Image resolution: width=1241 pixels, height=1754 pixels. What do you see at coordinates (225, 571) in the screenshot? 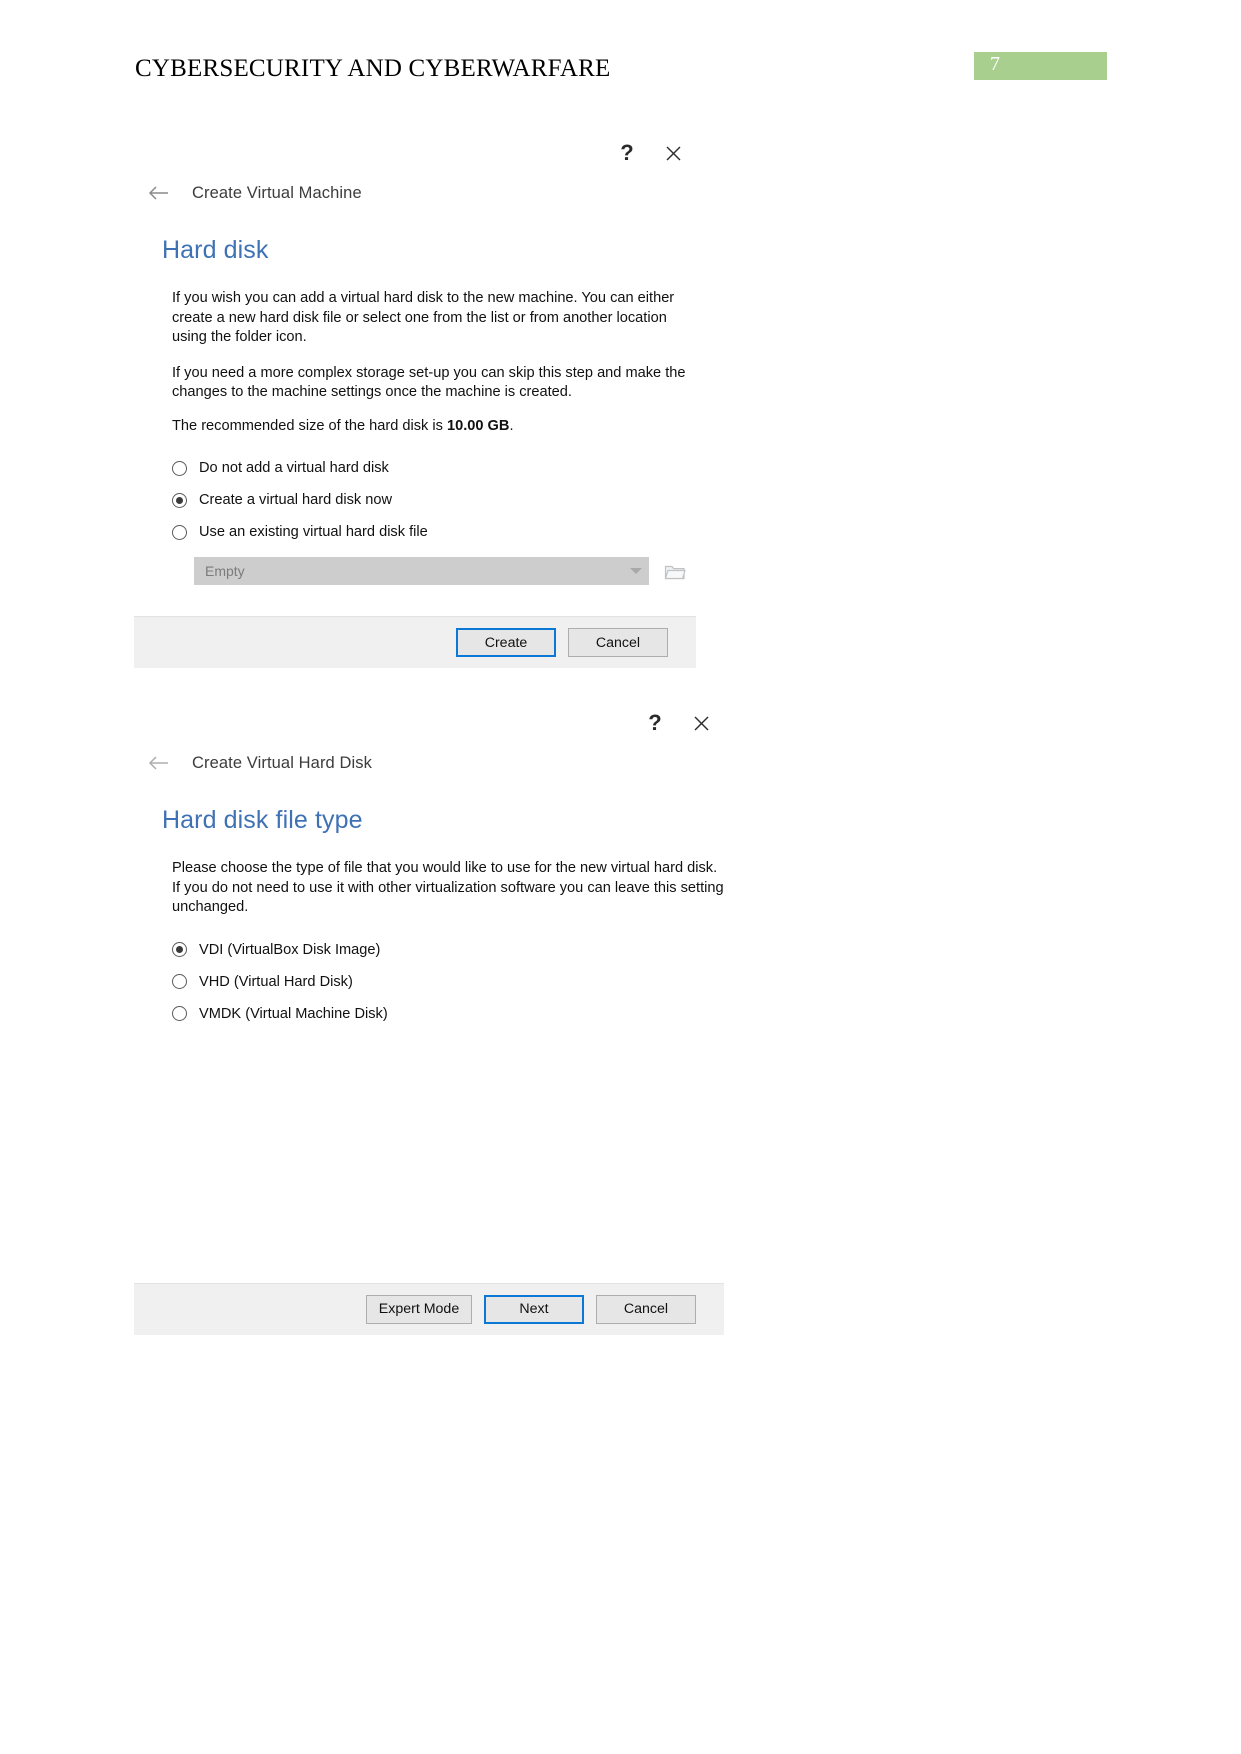
I see `combobox-value: Empty` at bounding box center [225, 571].